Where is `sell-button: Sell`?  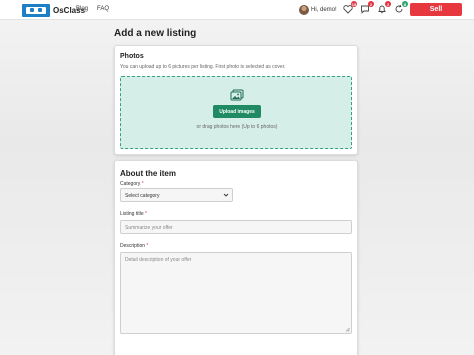 sell-button: Sell is located at coordinates (436, 9).